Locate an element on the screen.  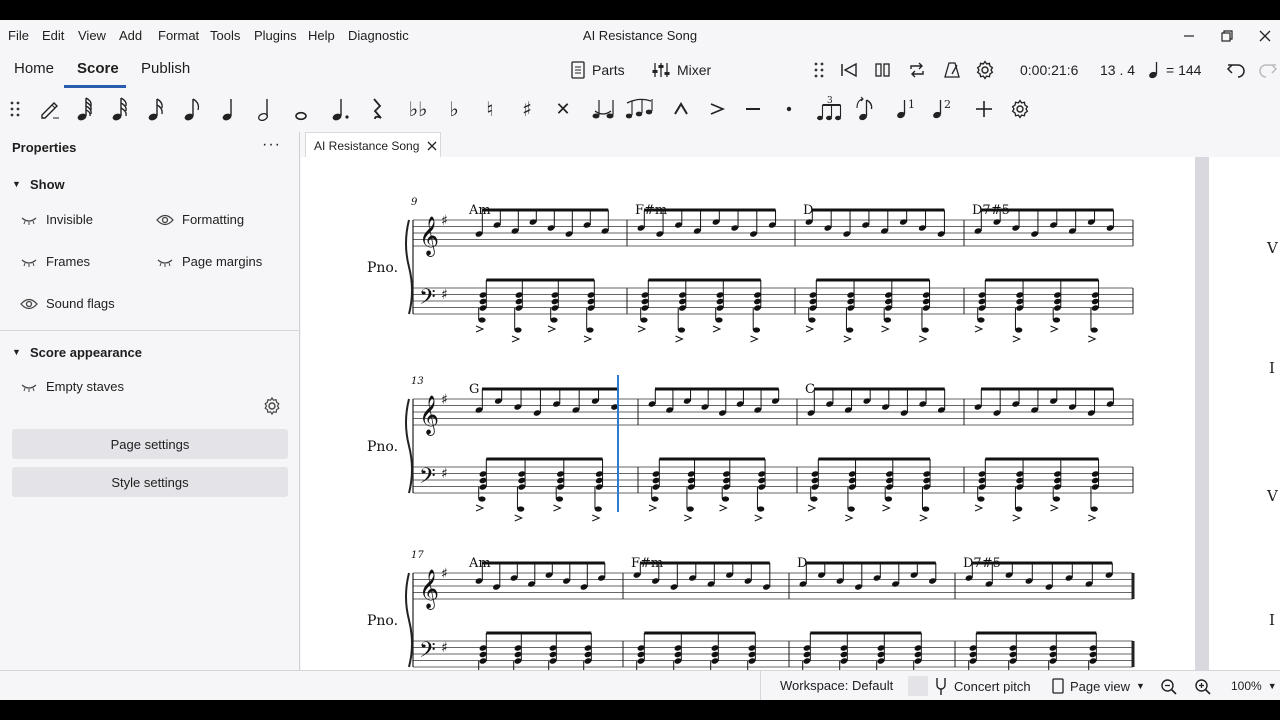
next-page: V I V I is located at coordinates (1244, 423).